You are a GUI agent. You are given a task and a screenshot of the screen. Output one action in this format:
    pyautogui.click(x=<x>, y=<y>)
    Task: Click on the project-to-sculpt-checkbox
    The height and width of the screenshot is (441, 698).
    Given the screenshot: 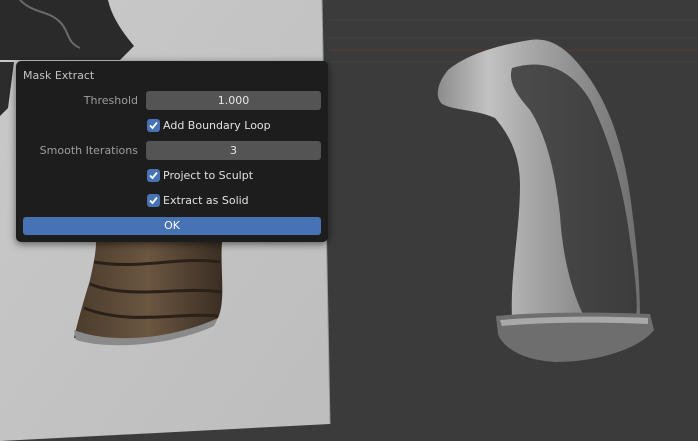 What is the action you would take?
    pyautogui.click(x=153, y=175)
    